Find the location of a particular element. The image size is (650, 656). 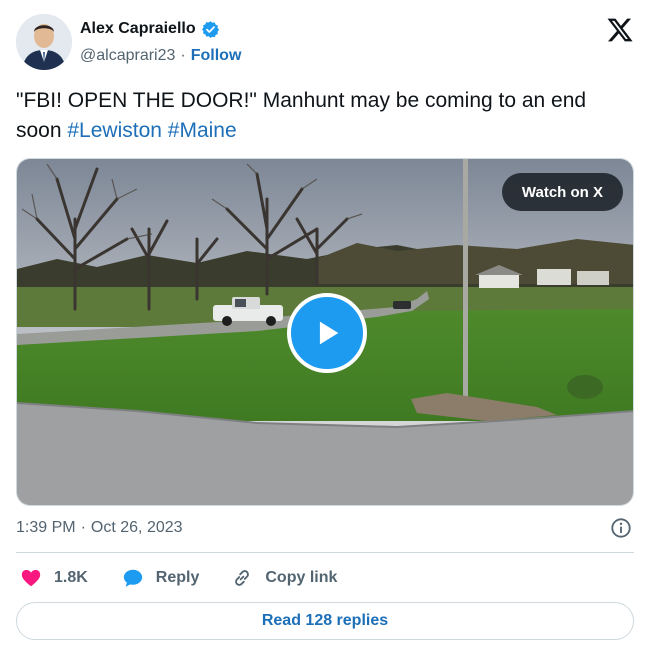

play-button is located at coordinates (327, 333).